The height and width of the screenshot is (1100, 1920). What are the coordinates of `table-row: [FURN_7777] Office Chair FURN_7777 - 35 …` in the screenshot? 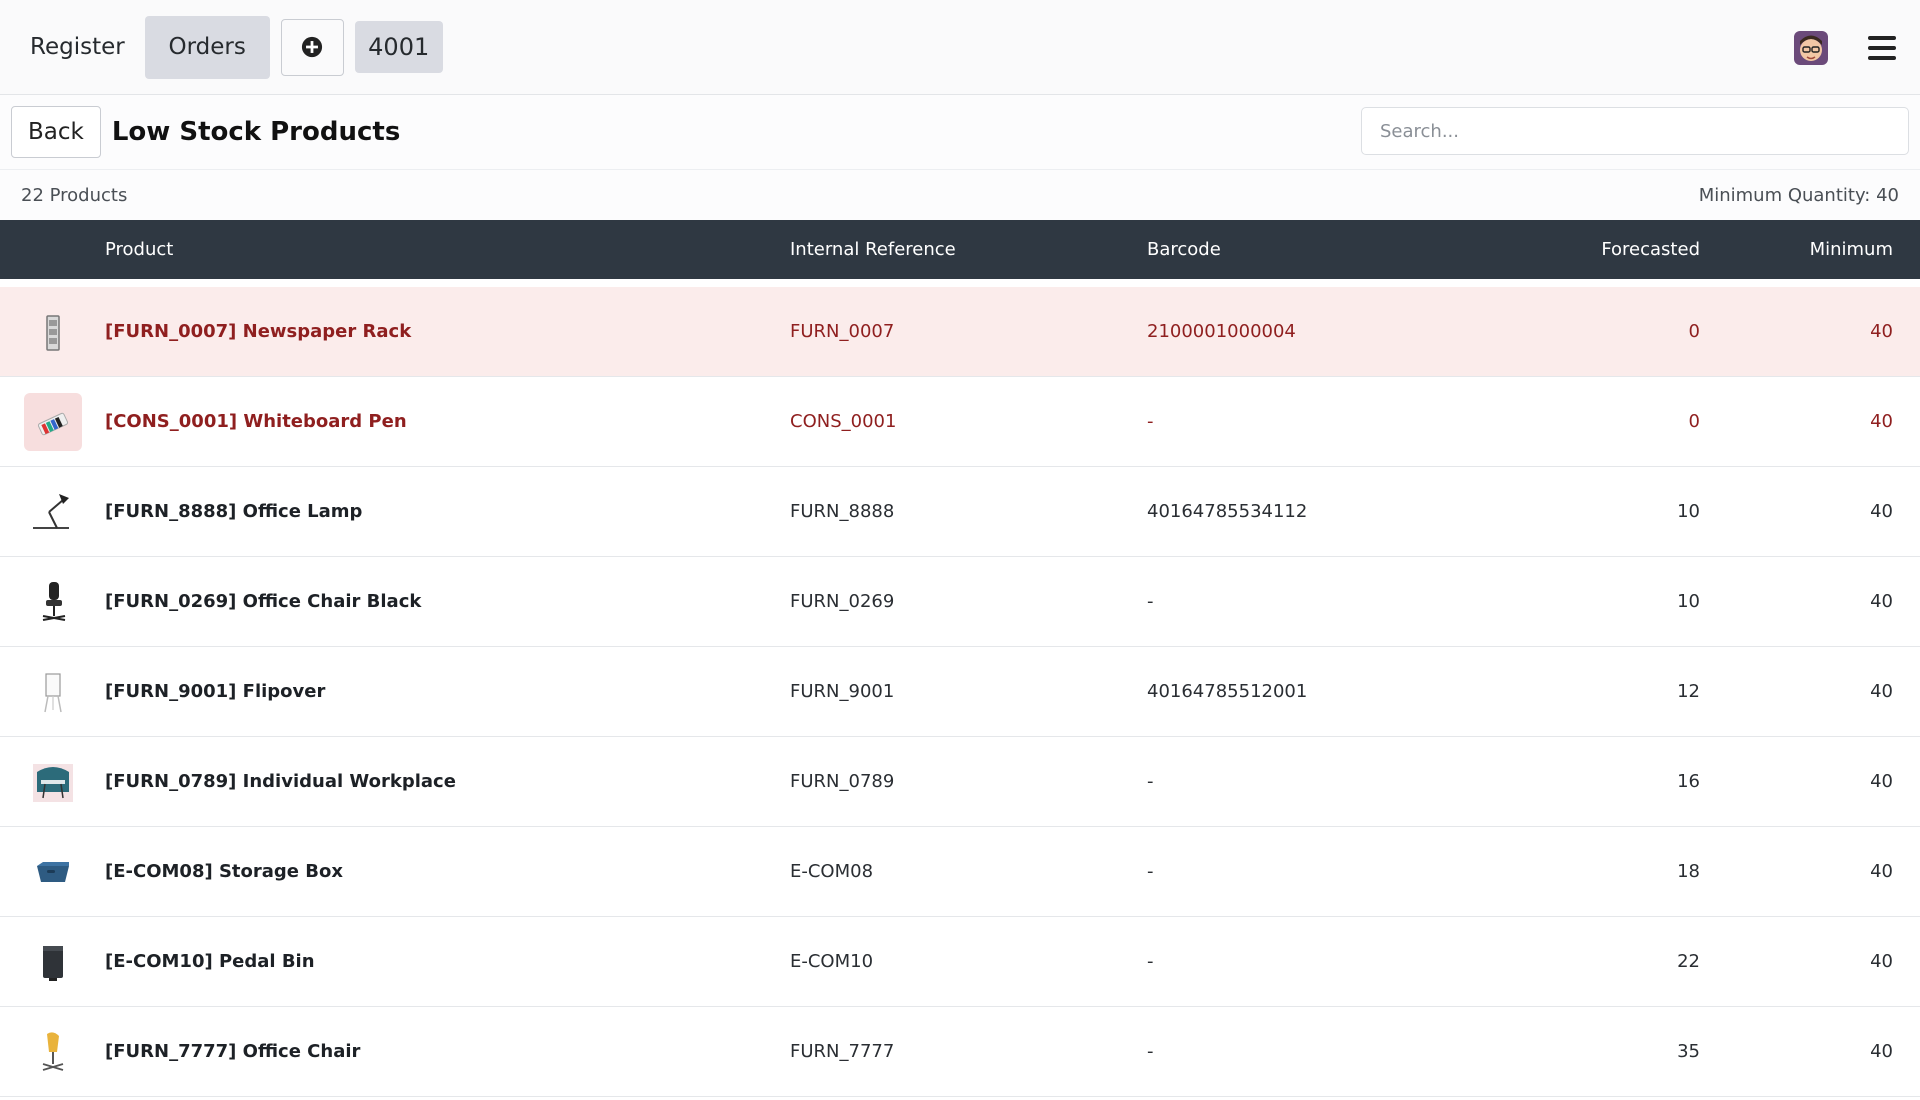 It's located at (960, 1052).